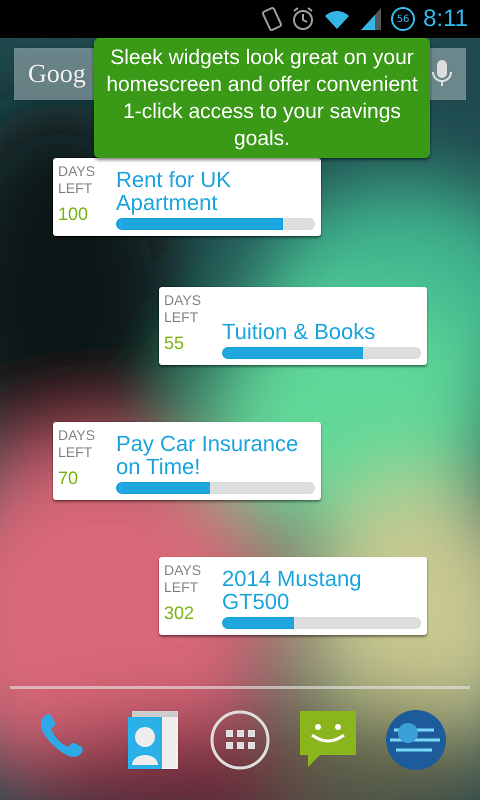 Image resolution: width=480 pixels, height=800 pixels. I want to click on tooltip: Sleek widgets look great on your homescreen and offer convenient 1-click access to your savings goals., so click(262, 98).